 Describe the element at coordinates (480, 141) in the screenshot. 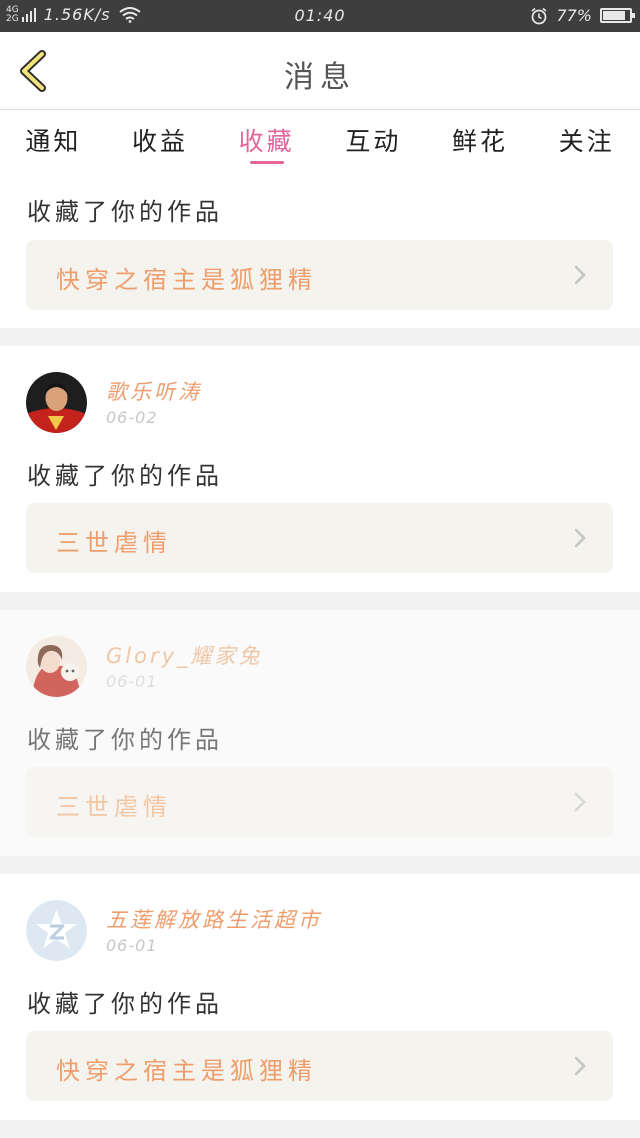

I see `tab-flowers: 鲜花` at that location.